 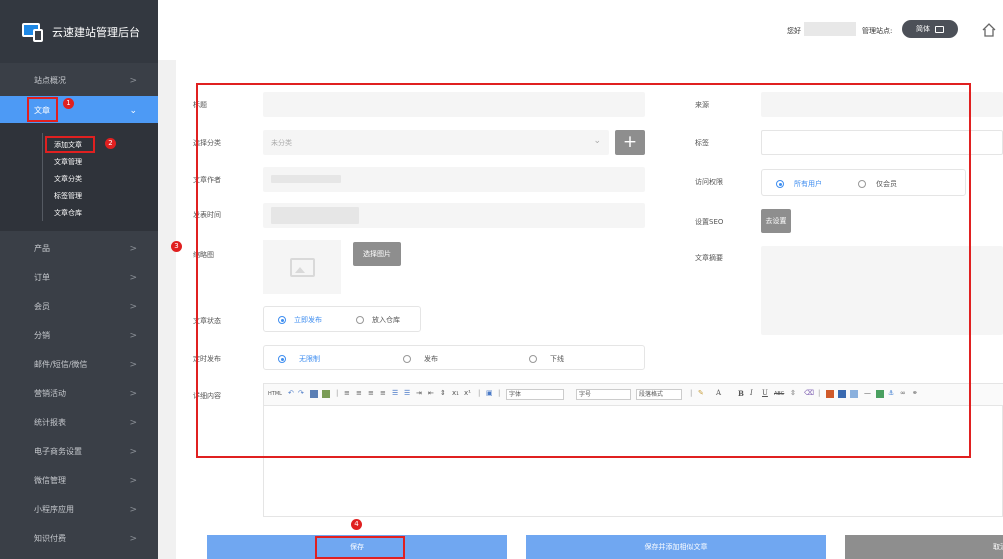 I want to click on sidebar-item-mini-program: 小程序应用 >, so click(x=79, y=509).